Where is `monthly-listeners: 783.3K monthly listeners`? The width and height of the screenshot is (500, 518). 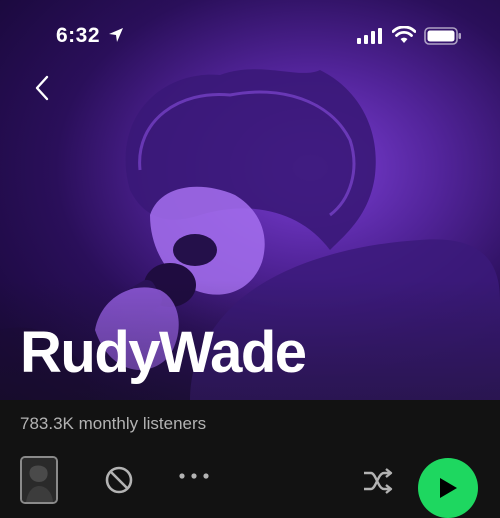
monthly-listeners: 783.3K monthly listeners is located at coordinates (113, 423).